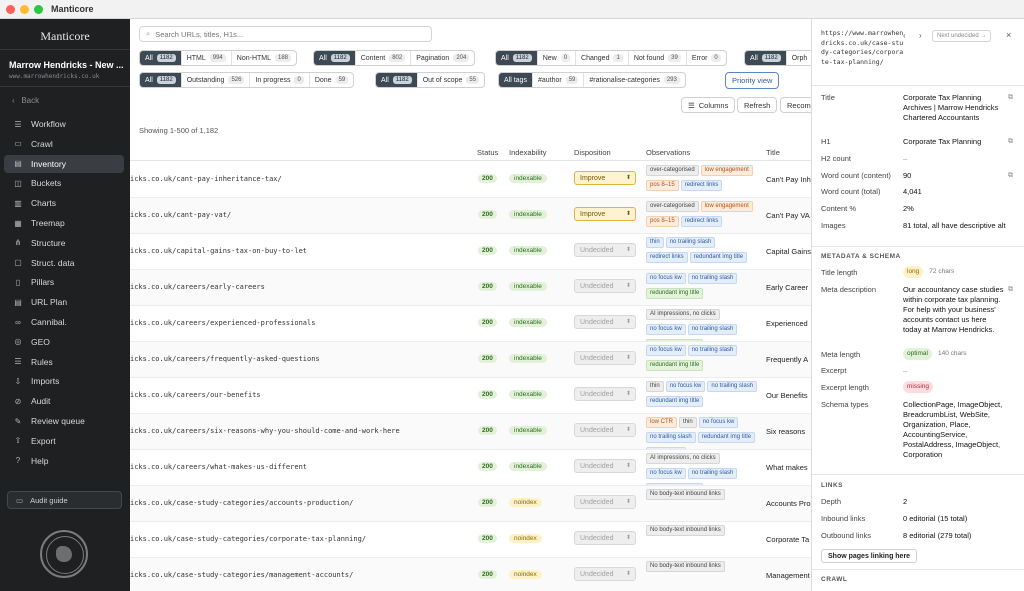 This screenshot has height=591, width=1024. Describe the element at coordinates (683, 458) in the screenshot. I see `observation-tag: AI impressions, no clicks` at that location.